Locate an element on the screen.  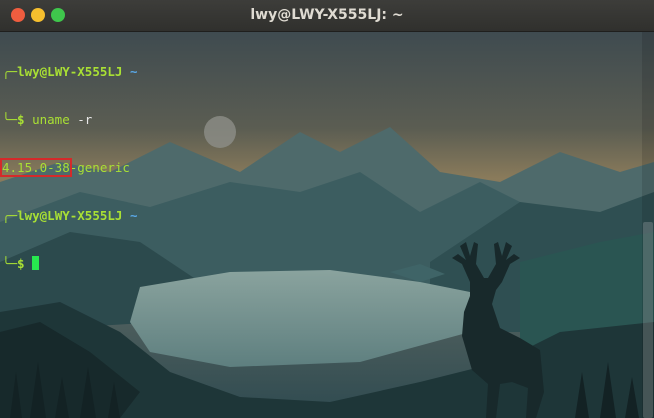
window-title: lwy@LWY-X555LJ: ~ is located at coordinates (327, 15).